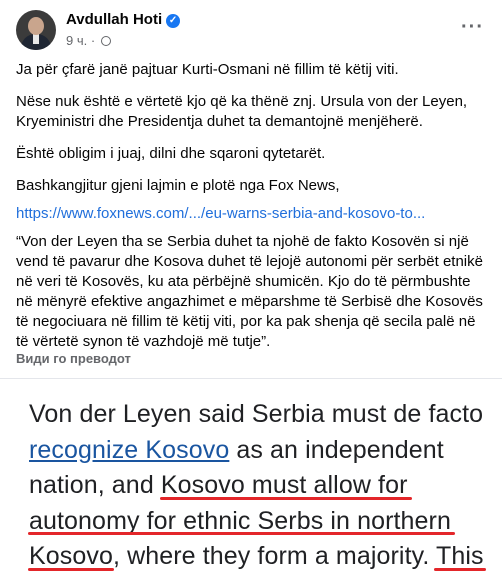  I want to click on more-options-icon: ···, so click(472, 27).